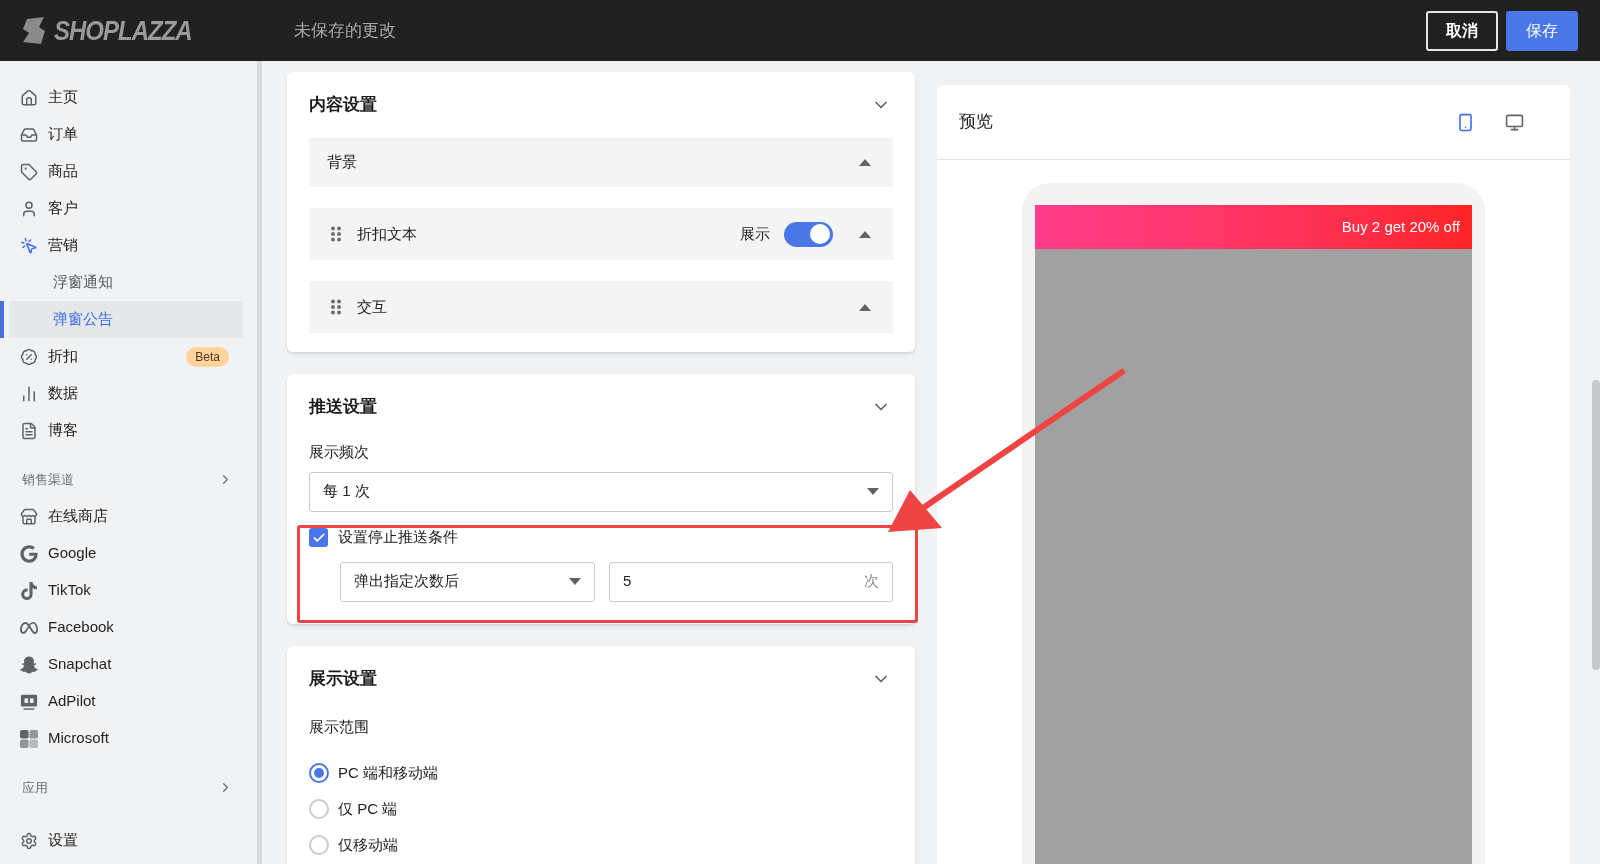  What do you see at coordinates (343, 105) in the screenshot?
I see `card-title: 内容设置` at bounding box center [343, 105].